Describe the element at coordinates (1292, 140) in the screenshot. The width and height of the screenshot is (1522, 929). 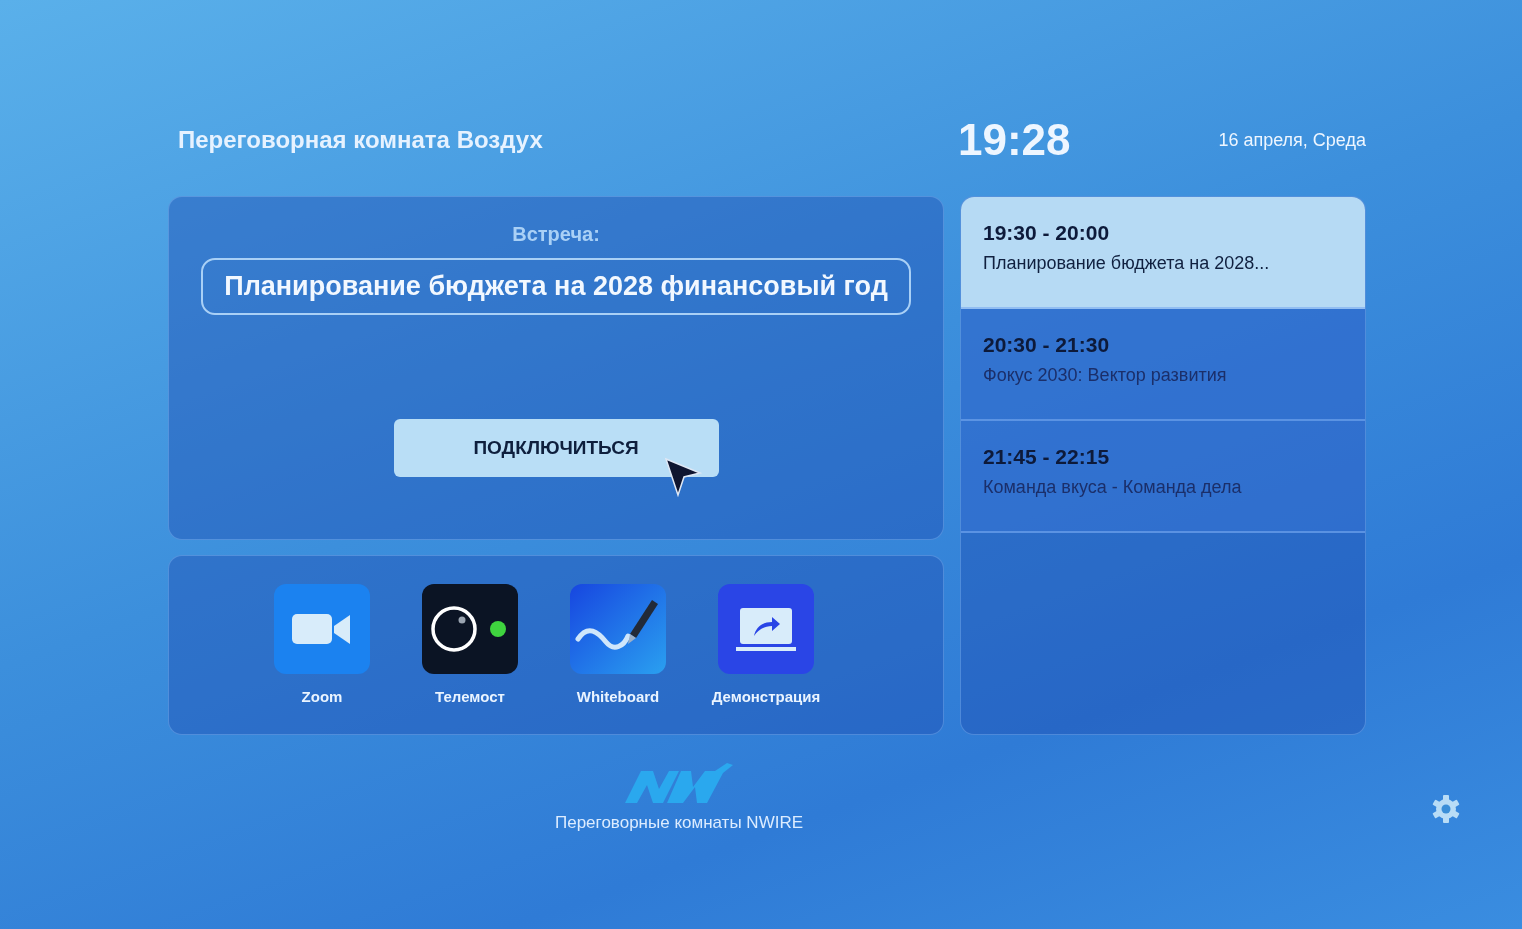
I see `date-text: 16 апреля, Среда` at that location.